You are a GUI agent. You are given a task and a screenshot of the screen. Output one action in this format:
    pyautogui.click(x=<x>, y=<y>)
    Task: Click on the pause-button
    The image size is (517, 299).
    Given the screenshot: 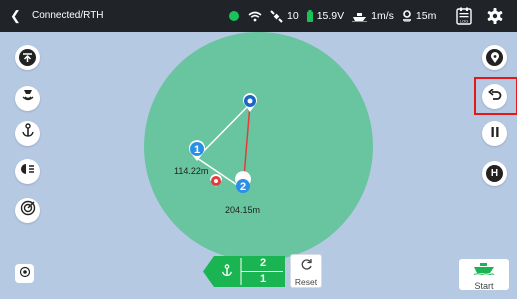 What is the action you would take?
    pyautogui.click(x=494, y=133)
    